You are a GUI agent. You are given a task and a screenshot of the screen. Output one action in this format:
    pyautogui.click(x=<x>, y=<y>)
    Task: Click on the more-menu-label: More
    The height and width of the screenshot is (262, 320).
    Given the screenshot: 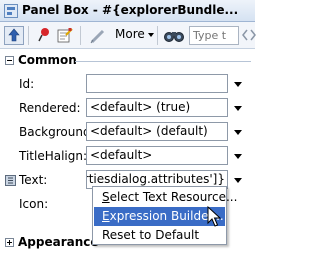 What is the action you would take?
    pyautogui.click(x=130, y=34)
    